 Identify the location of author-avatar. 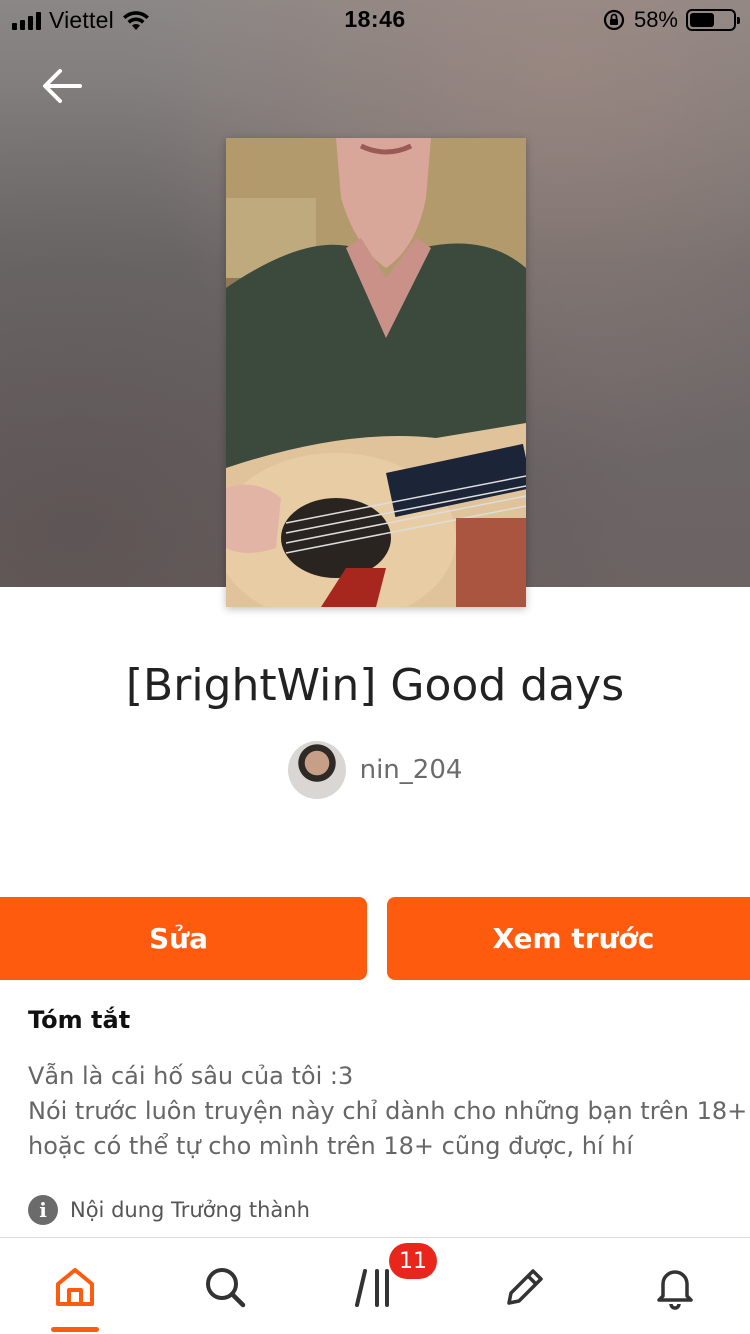
(316, 770).